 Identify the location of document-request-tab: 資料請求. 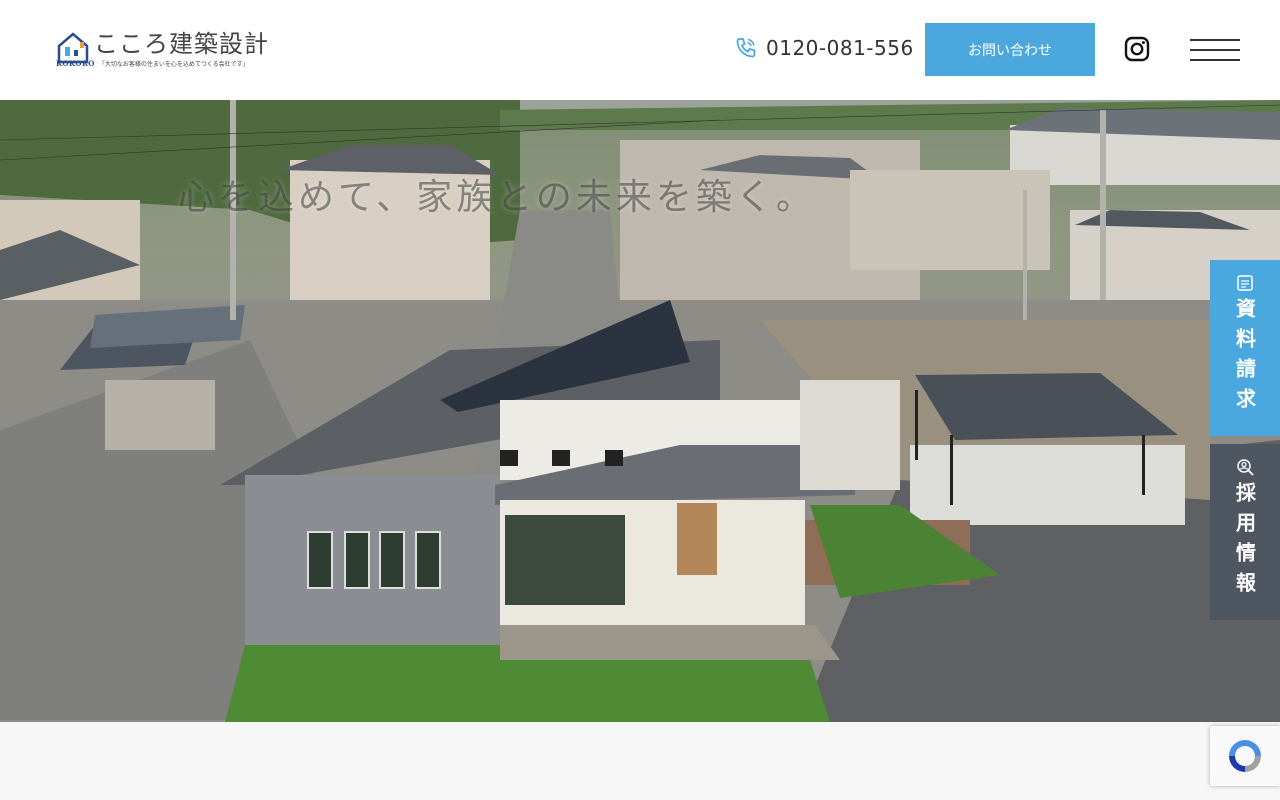
(1245, 348).